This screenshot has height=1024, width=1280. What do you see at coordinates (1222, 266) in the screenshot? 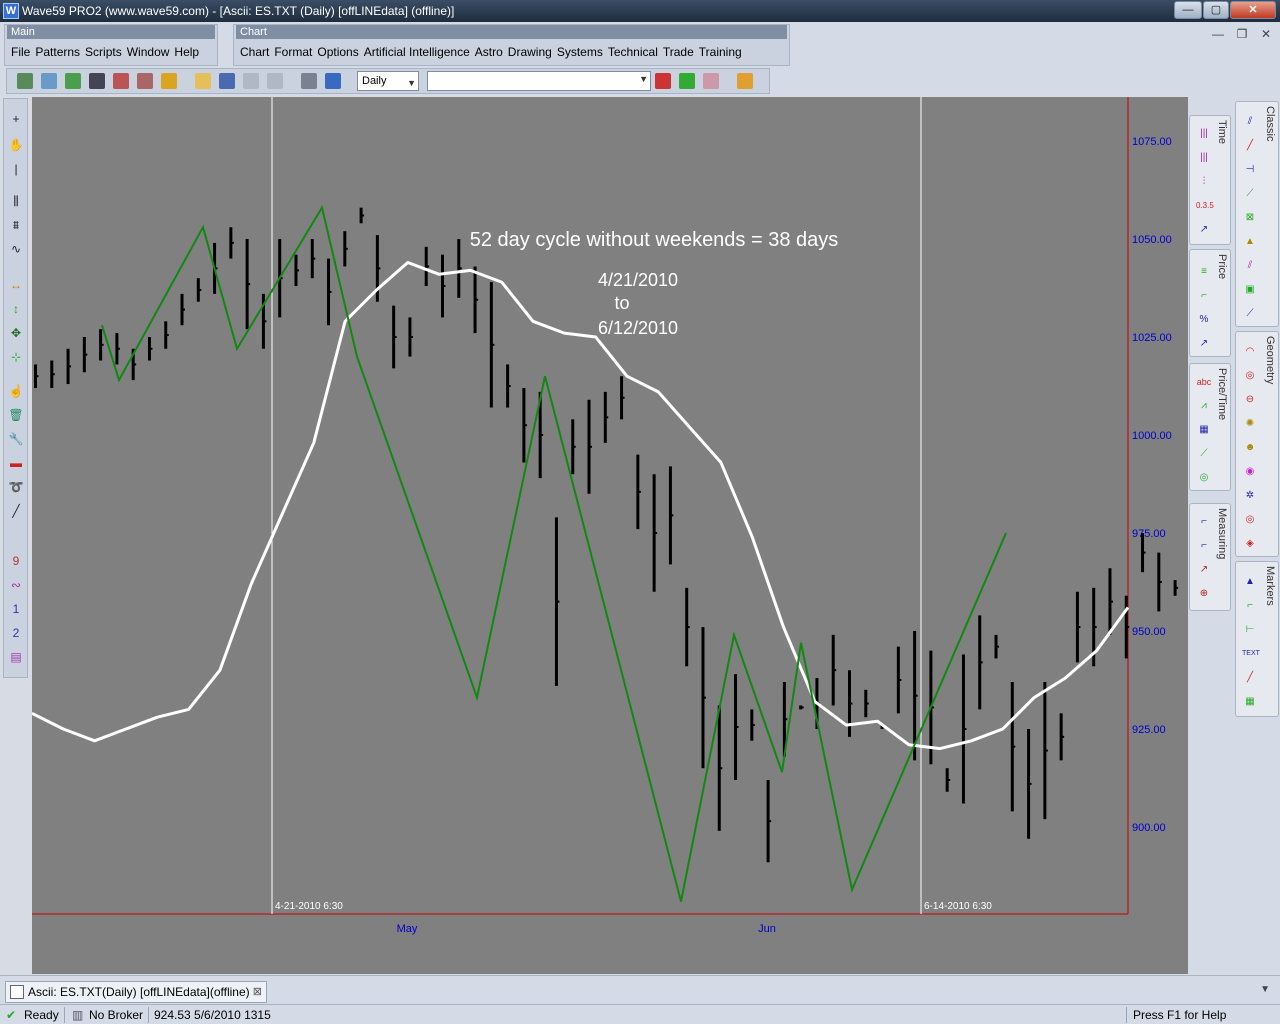
I see `price-panel-label: Price` at bounding box center [1222, 266].